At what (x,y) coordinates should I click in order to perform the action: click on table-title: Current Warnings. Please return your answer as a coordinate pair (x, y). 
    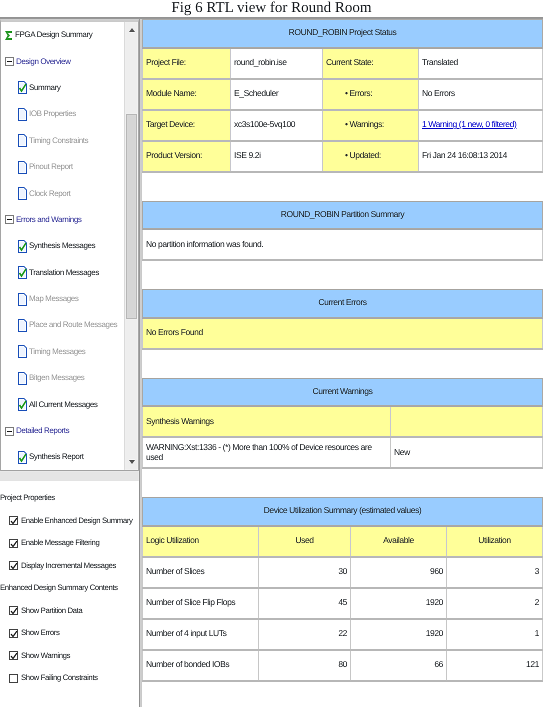
    Looking at the image, I should click on (342, 392).